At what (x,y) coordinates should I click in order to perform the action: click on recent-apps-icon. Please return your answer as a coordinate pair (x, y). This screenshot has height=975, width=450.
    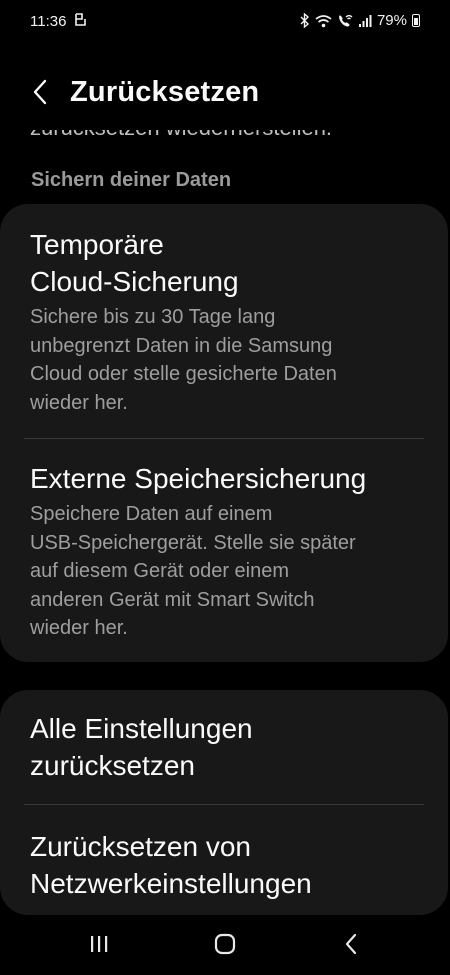
    Looking at the image, I should click on (99, 946).